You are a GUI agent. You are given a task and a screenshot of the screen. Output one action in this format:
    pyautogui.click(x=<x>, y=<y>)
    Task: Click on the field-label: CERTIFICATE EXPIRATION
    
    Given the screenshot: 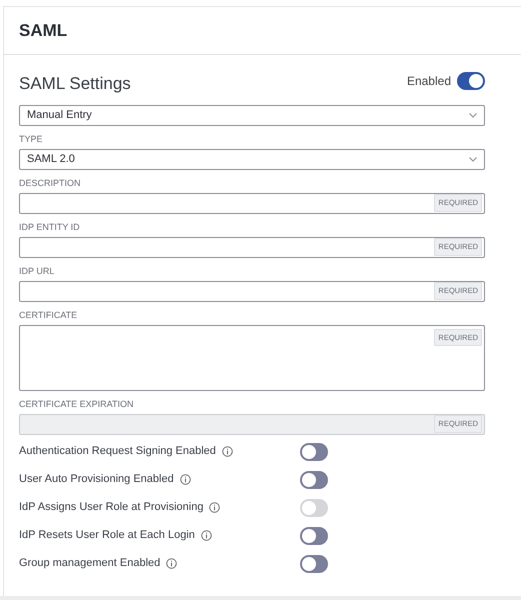 What is the action you would take?
    pyautogui.click(x=77, y=404)
    